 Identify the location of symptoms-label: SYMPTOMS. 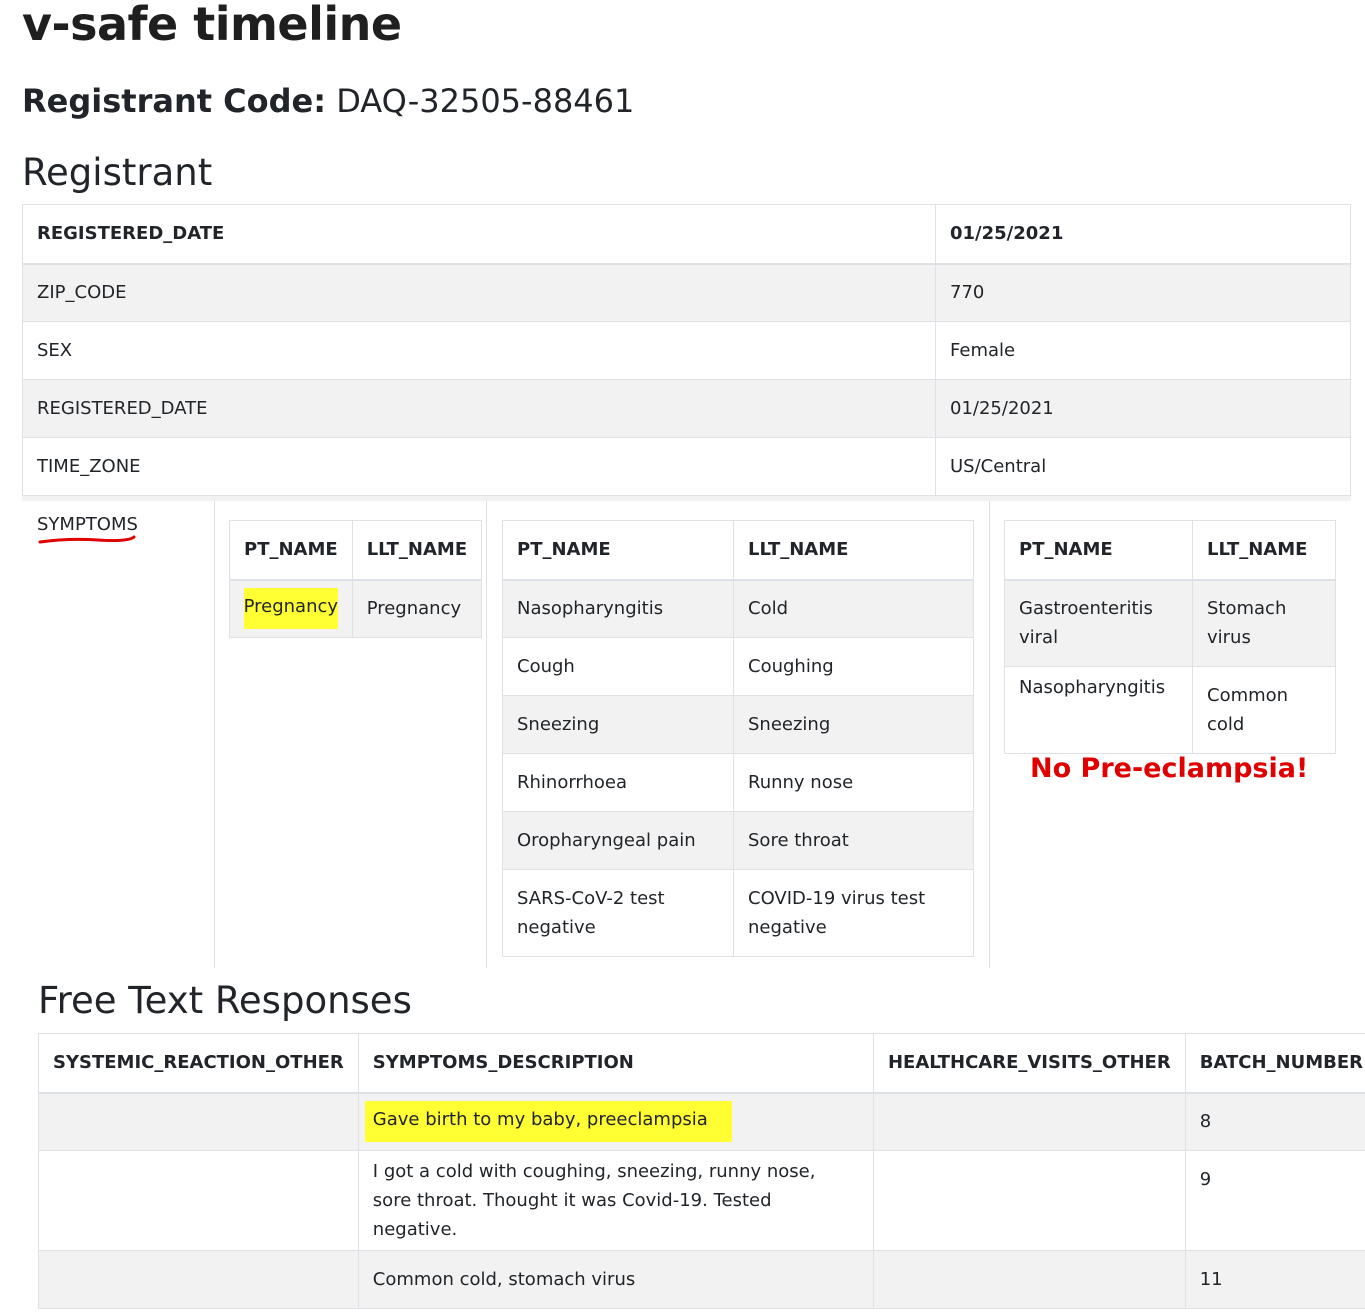
(87, 524).